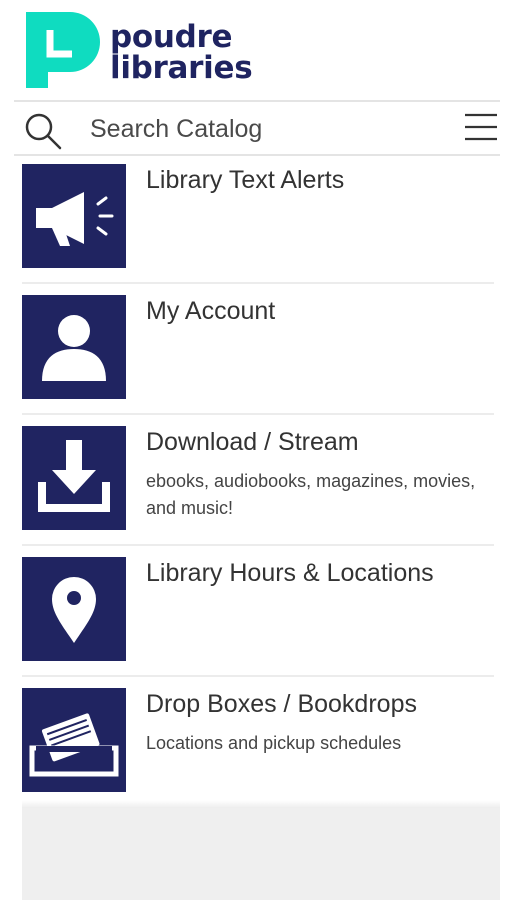 Image resolution: width=520 pixels, height=900 pixels. Describe the element at coordinates (63, 50) in the screenshot. I see `poudre-logo-icon` at that location.